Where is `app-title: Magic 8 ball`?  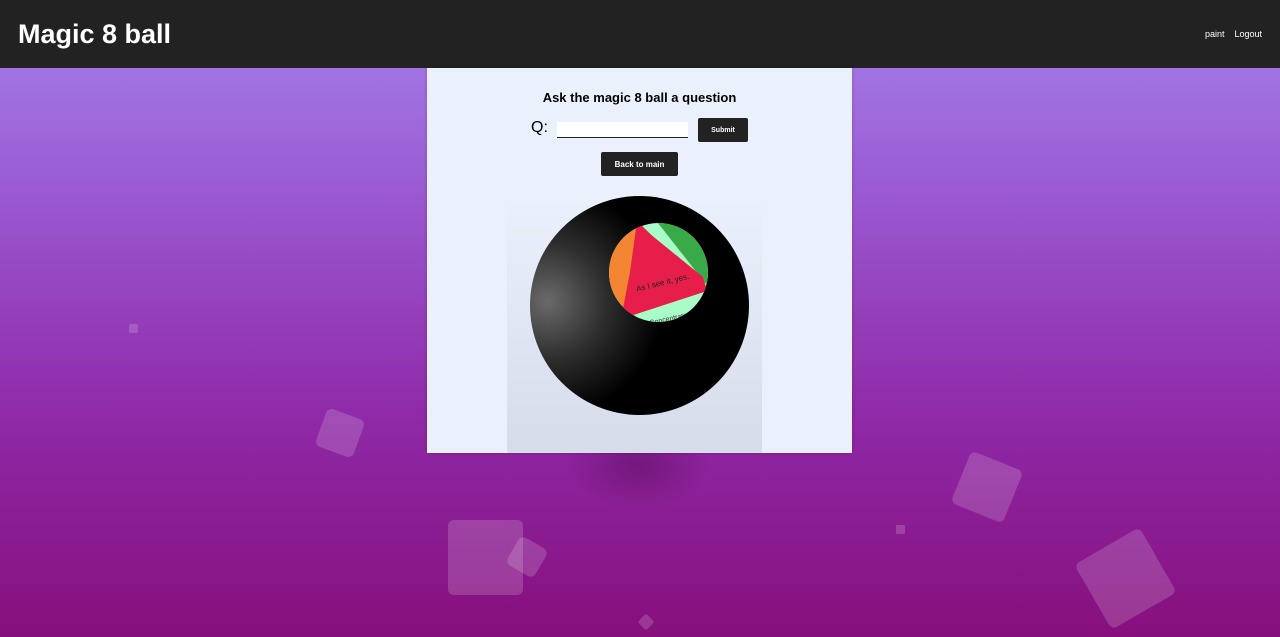 app-title: Magic 8 ball is located at coordinates (95, 33).